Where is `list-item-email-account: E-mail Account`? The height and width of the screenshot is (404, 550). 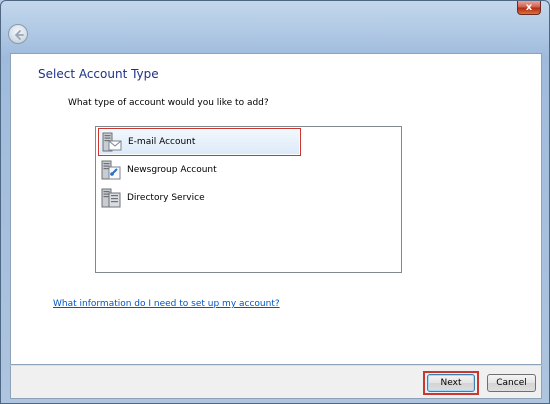 list-item-email-account: E-mail Account is located at coordinates (199, 142).